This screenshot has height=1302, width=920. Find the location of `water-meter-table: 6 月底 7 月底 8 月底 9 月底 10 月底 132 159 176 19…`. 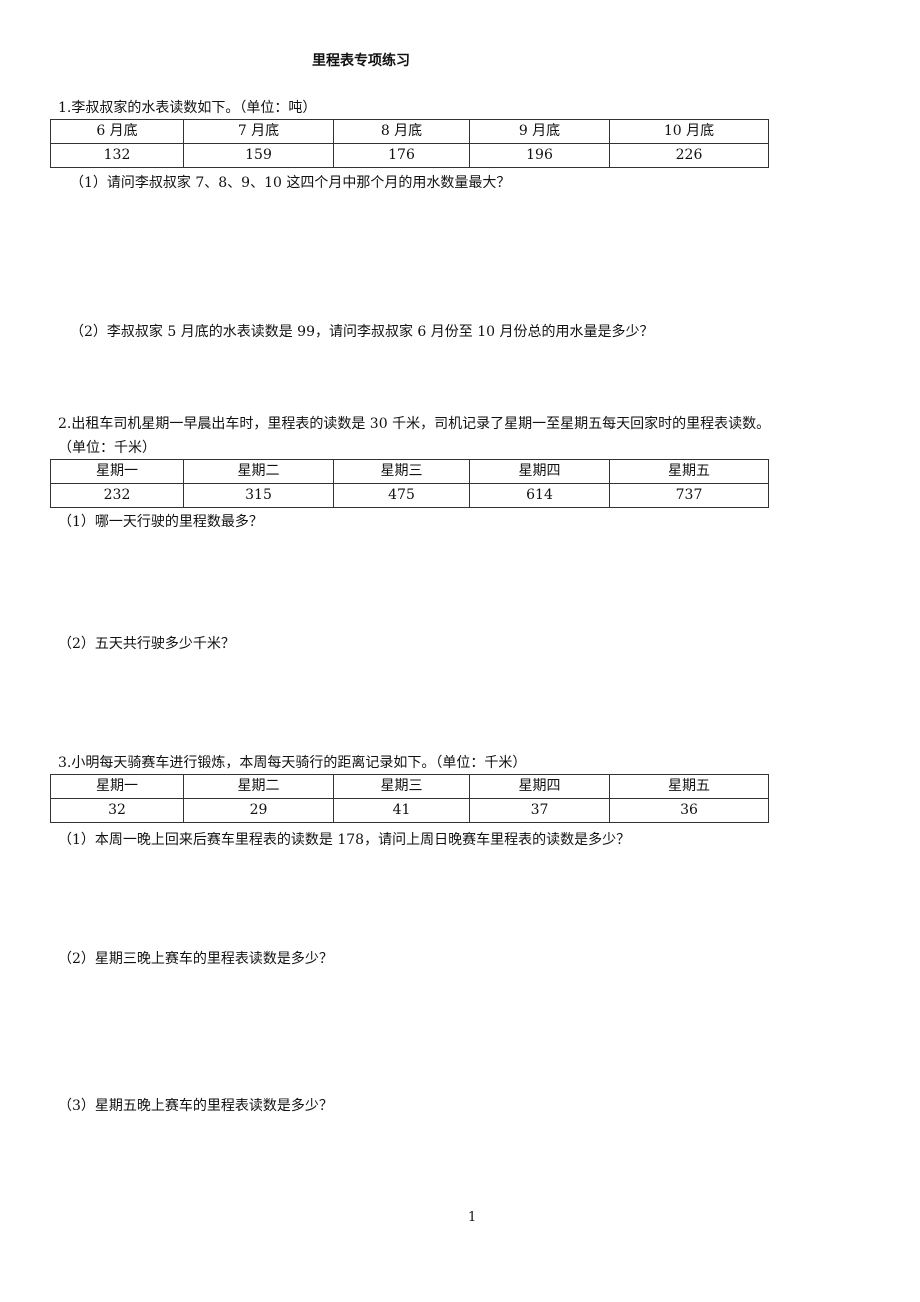

water-meter-table: 6 月底 7 月底 8 月底 9 月底 10 月底 132 159 176 19… is located at coordinates (409, 143).